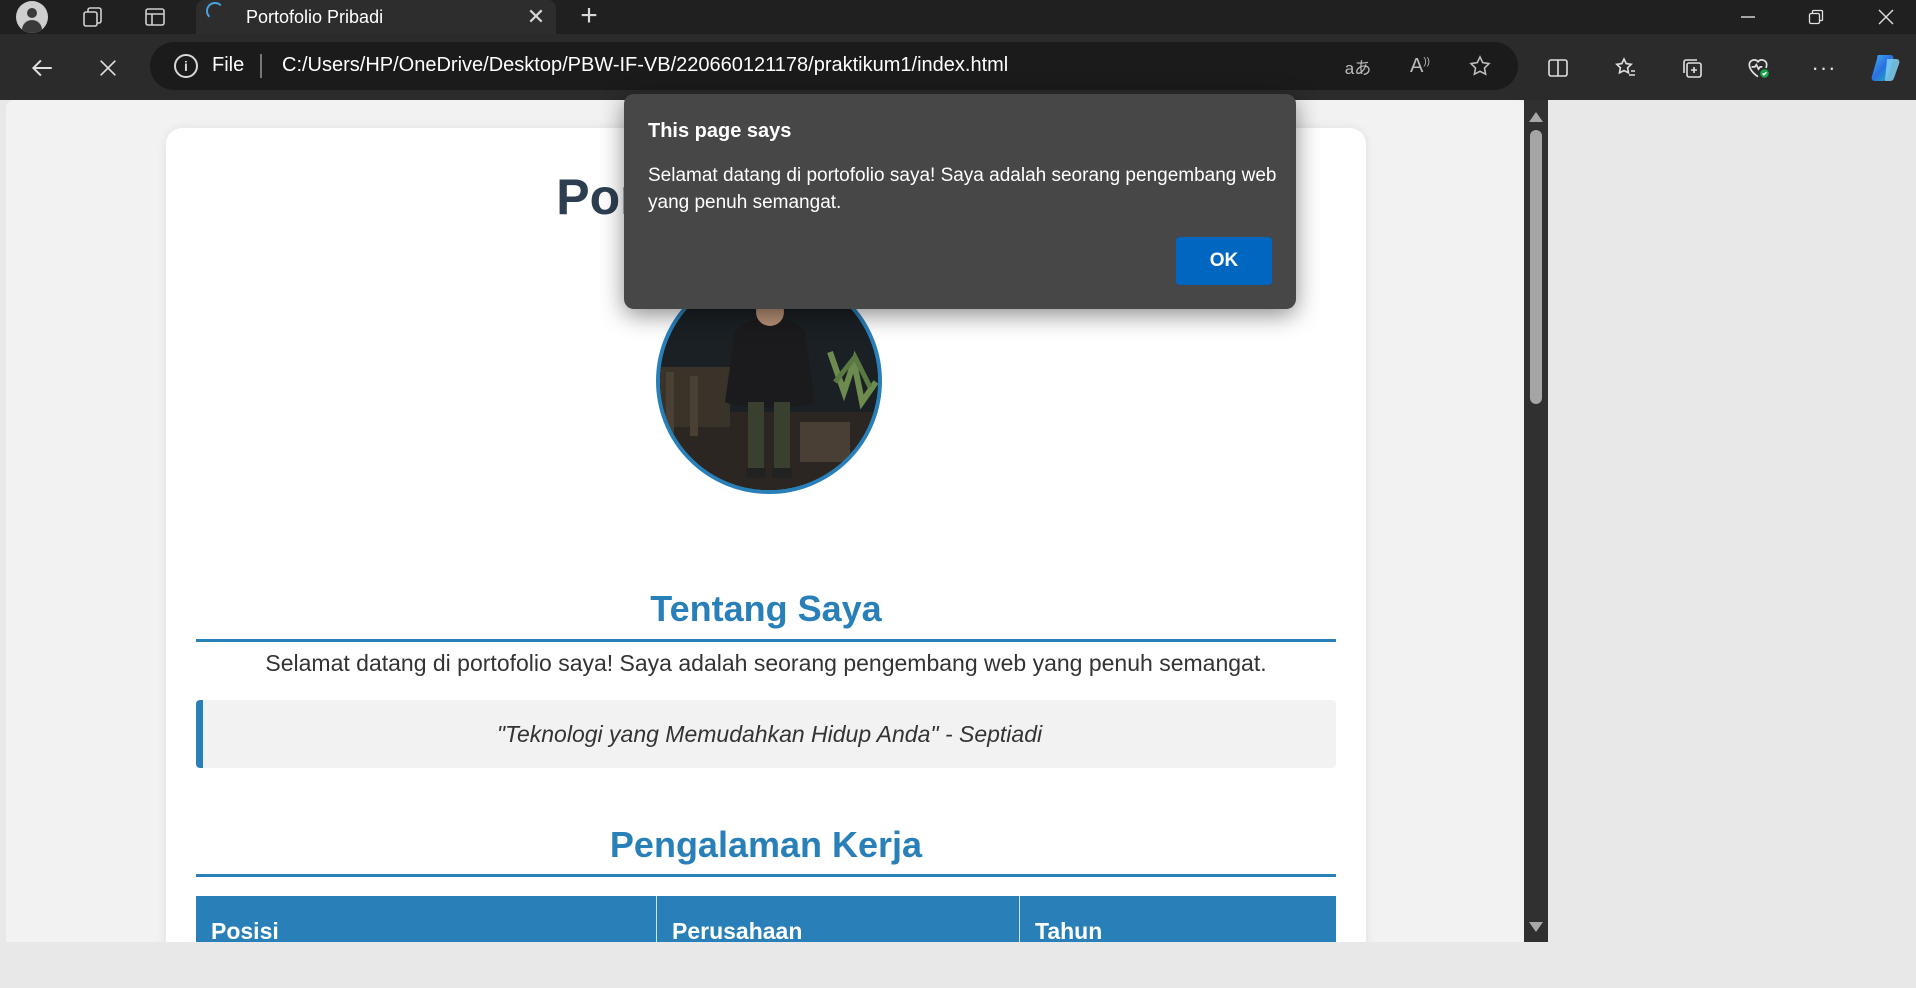 Image resolution: width=1916 pixels, height=988 pixels. I want to click on dialog-title: This page says, so click(720, 131).